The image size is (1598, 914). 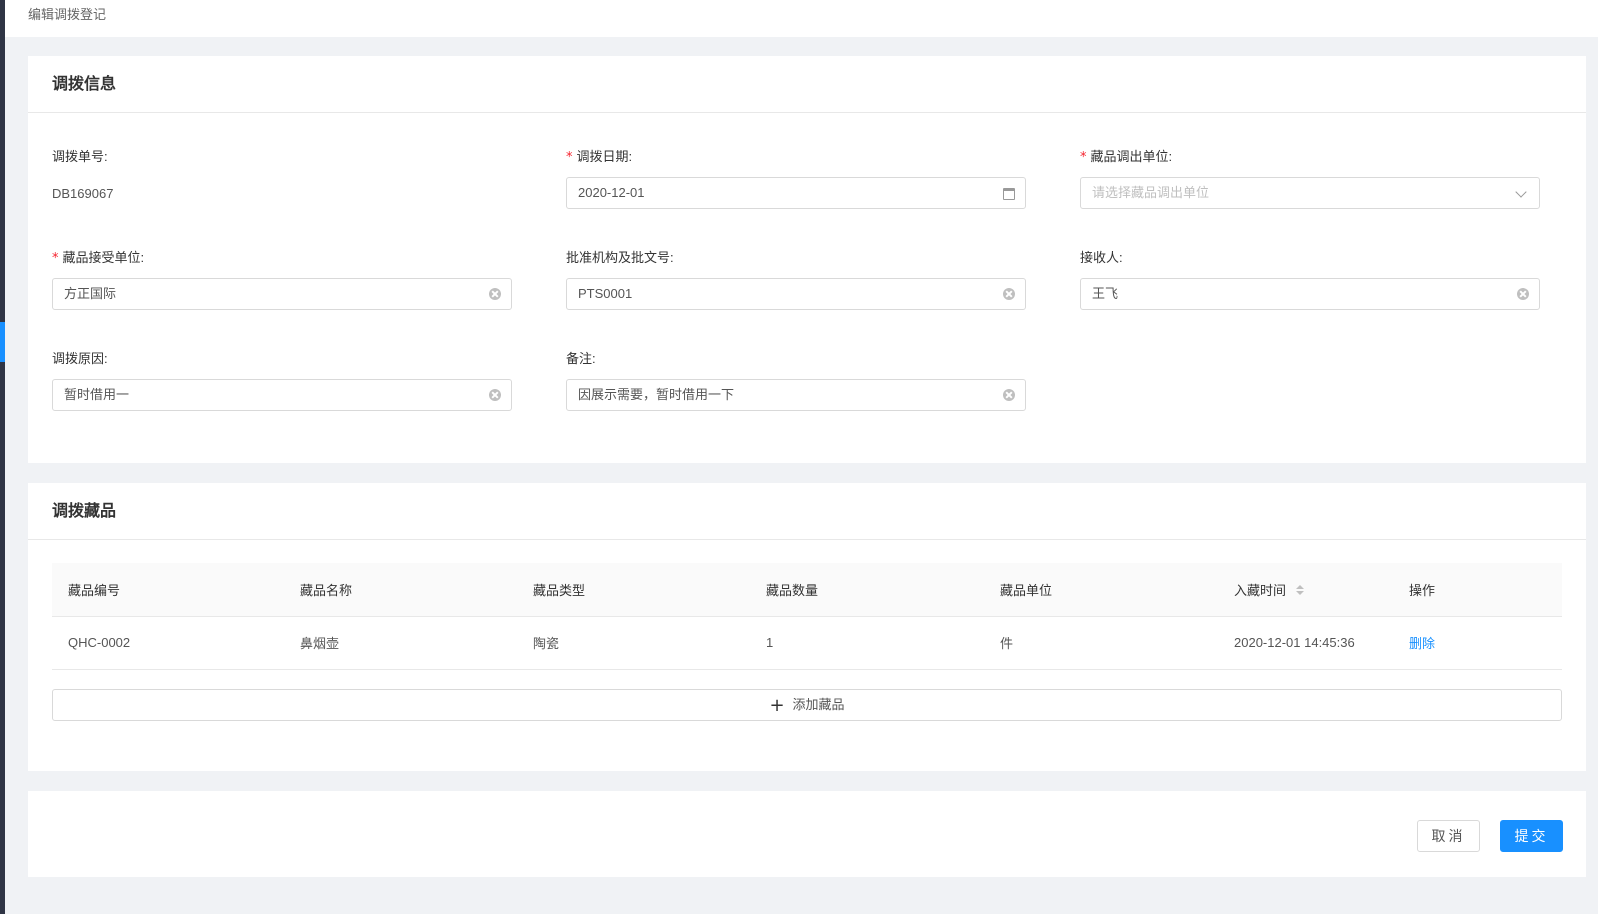 What do you see at coordinates (1477, 590) in the screenshot?
I see `column-header: 操作` at bounding box center [1477, 590].